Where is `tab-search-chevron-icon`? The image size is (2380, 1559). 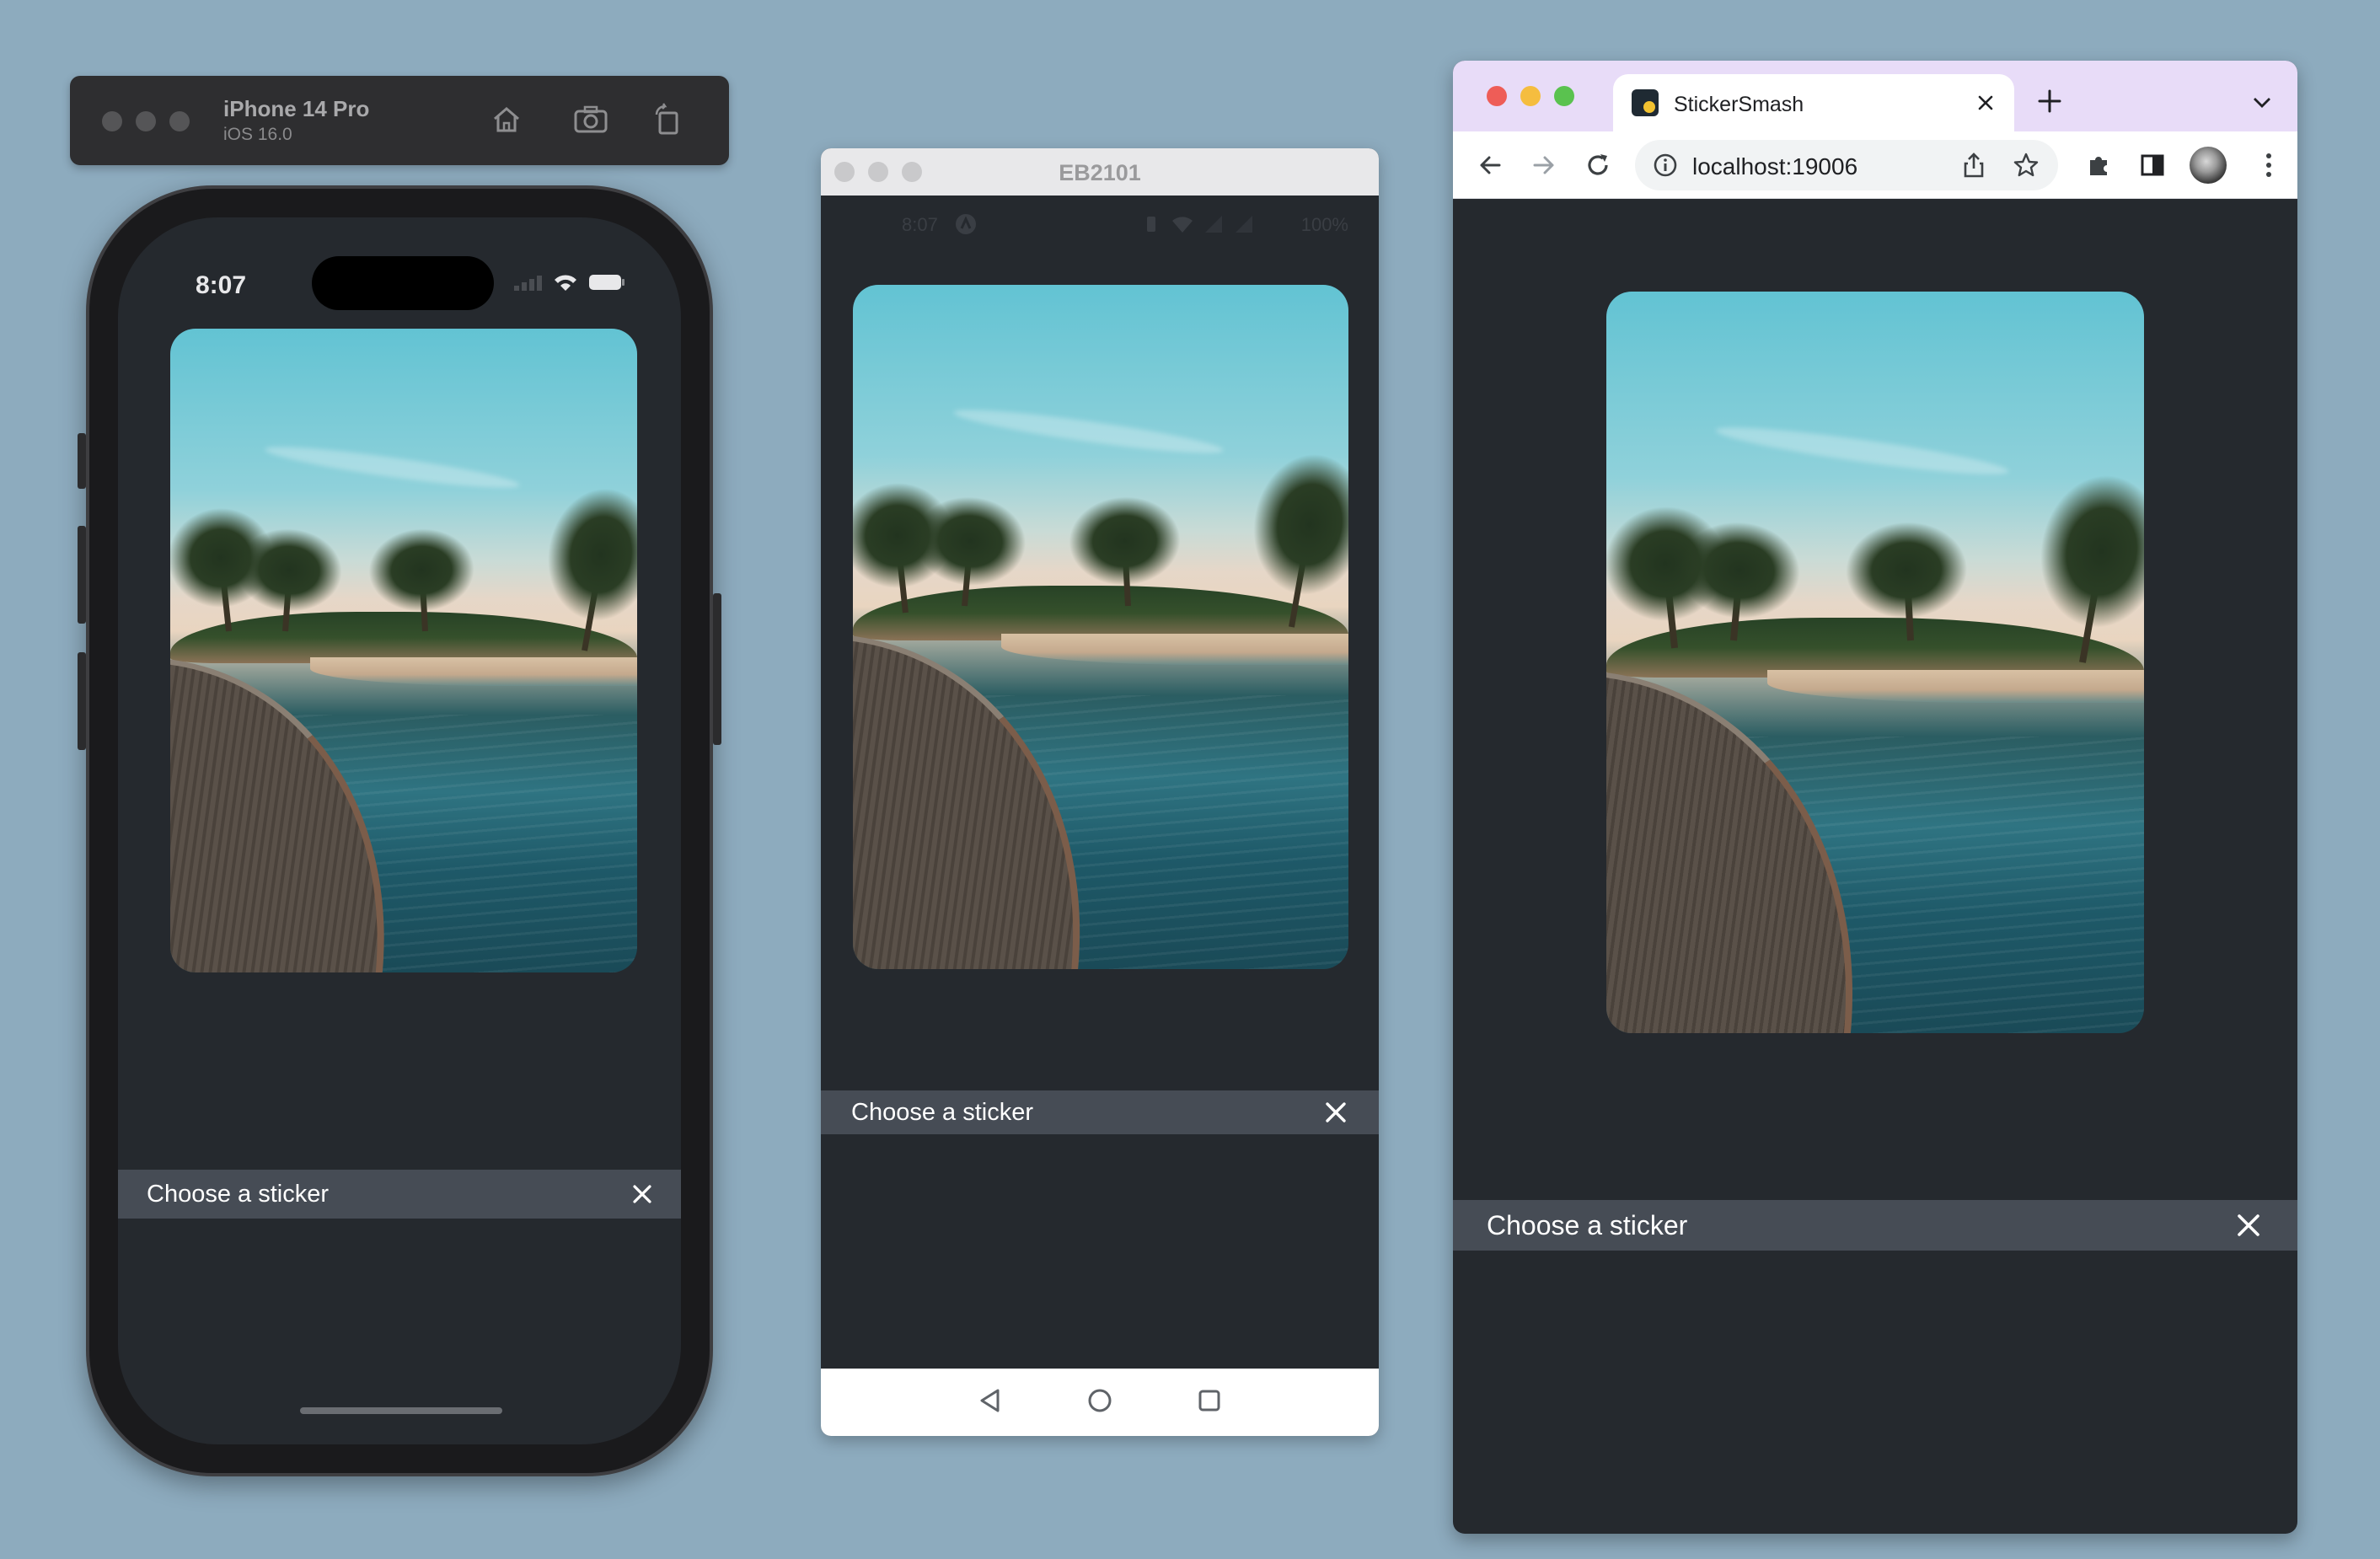
tab-search-chevron-icon is located at coordinates (2262, 103).